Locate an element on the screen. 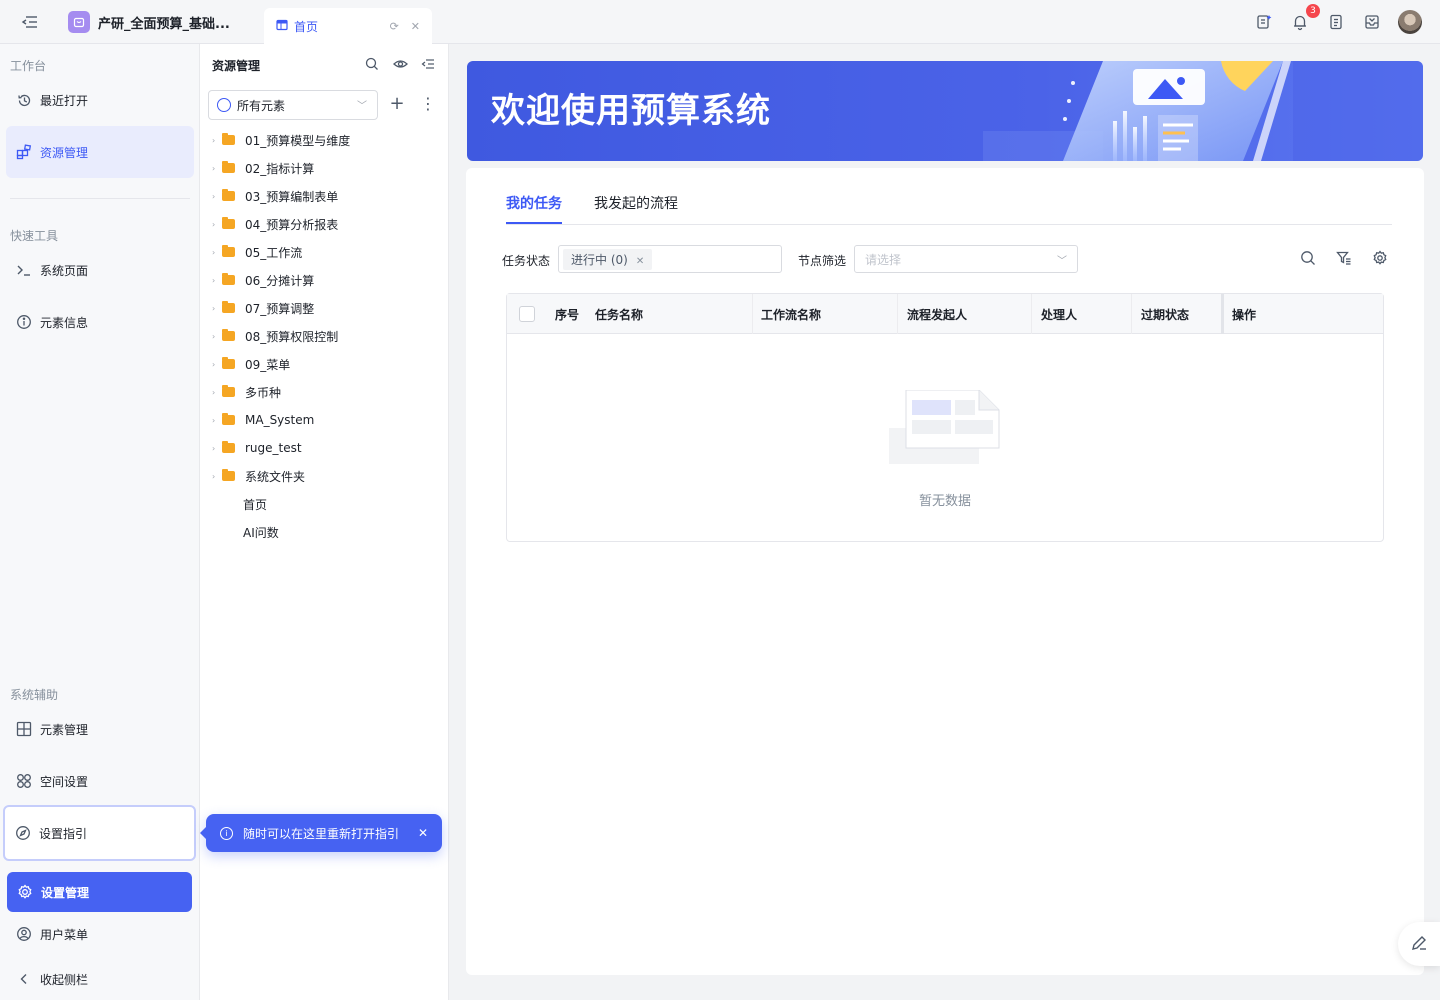 The height and width of the screenshot is (1000, 1440). sidebar-item-element-mgmt: 元素管理 is located at coordinates (100, 729).